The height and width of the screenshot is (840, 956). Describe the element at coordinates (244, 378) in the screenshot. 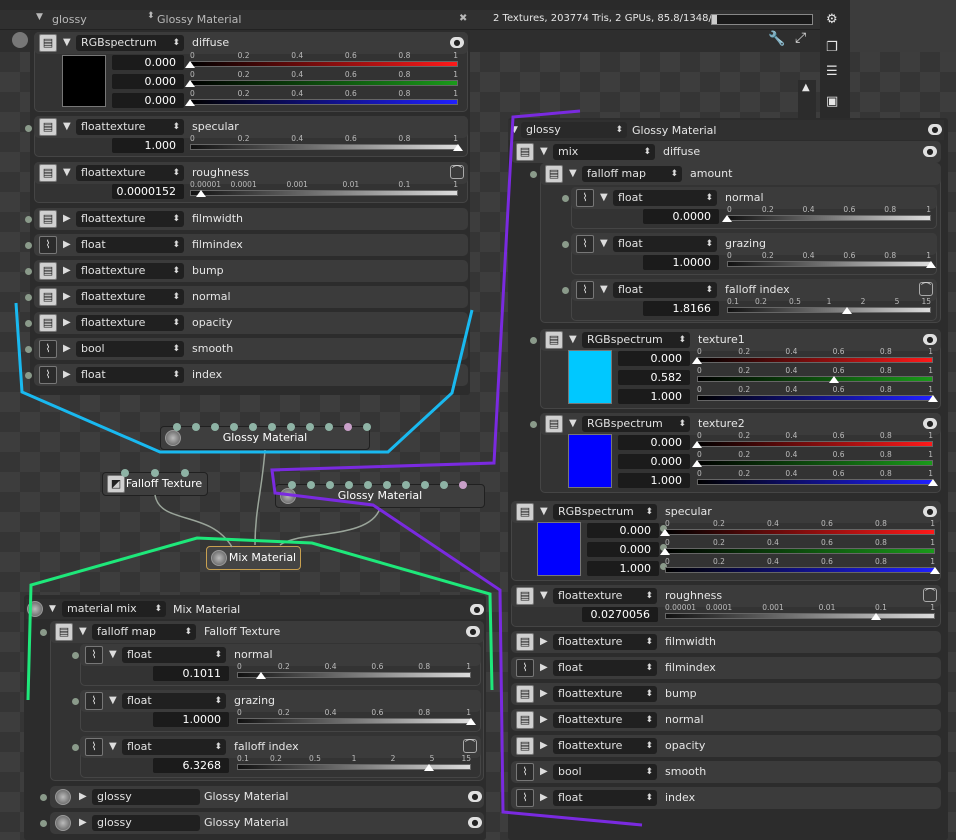

I see `cyan-outline` at that location.